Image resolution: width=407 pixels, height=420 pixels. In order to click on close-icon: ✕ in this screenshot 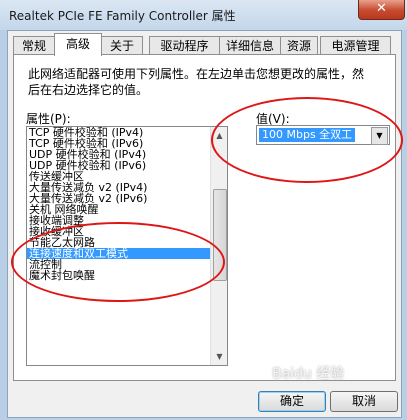, I will do `click(381, 8)`.